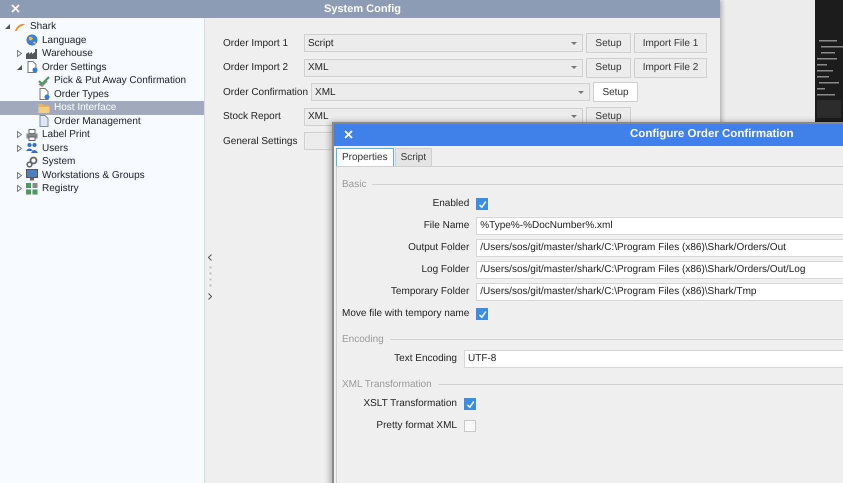  Describe the element at coordinates (102, 40) in the screenshot. I see `tree-item: Language` at that location.